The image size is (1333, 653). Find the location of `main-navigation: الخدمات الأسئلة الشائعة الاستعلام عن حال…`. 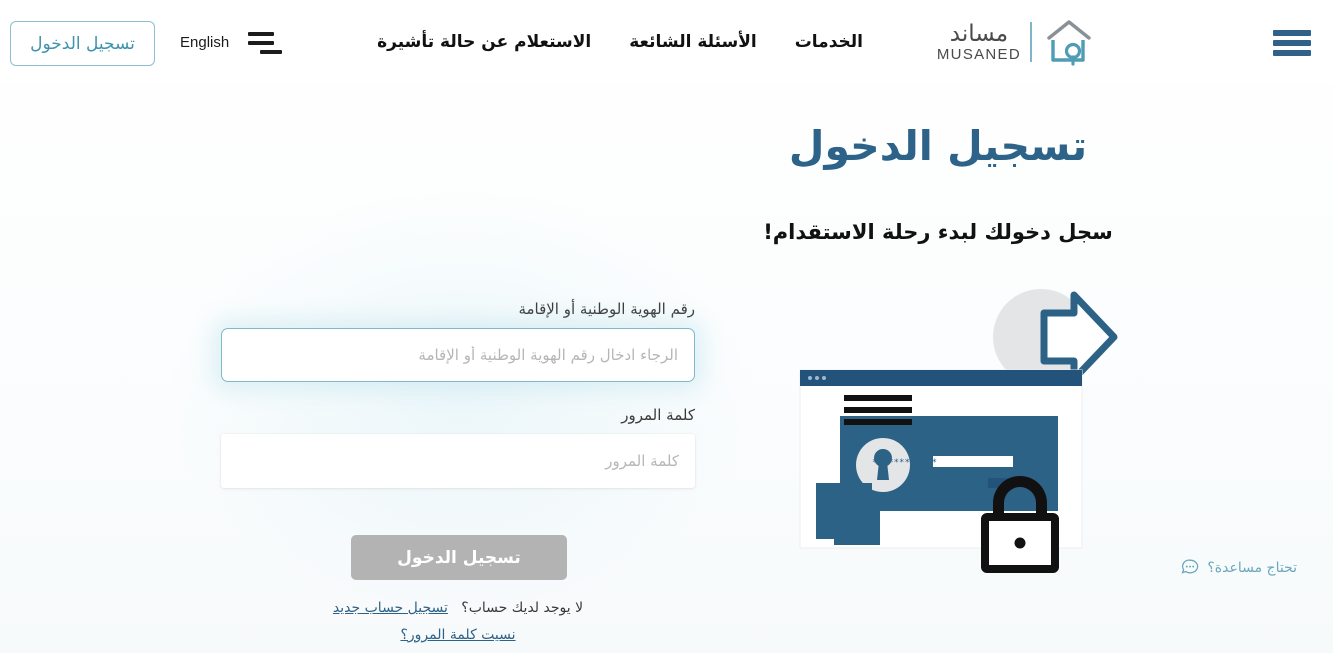

main-navigation: الخدمات الأسئلة الشائعة الاستعلام عن حال… is located at coordinates (620, 42).